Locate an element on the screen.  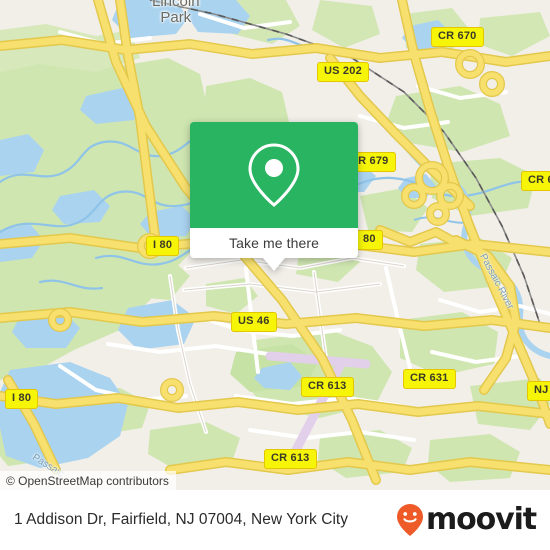
road-shield-i-80-mid: I 80 is located at coordinates (163, 246).